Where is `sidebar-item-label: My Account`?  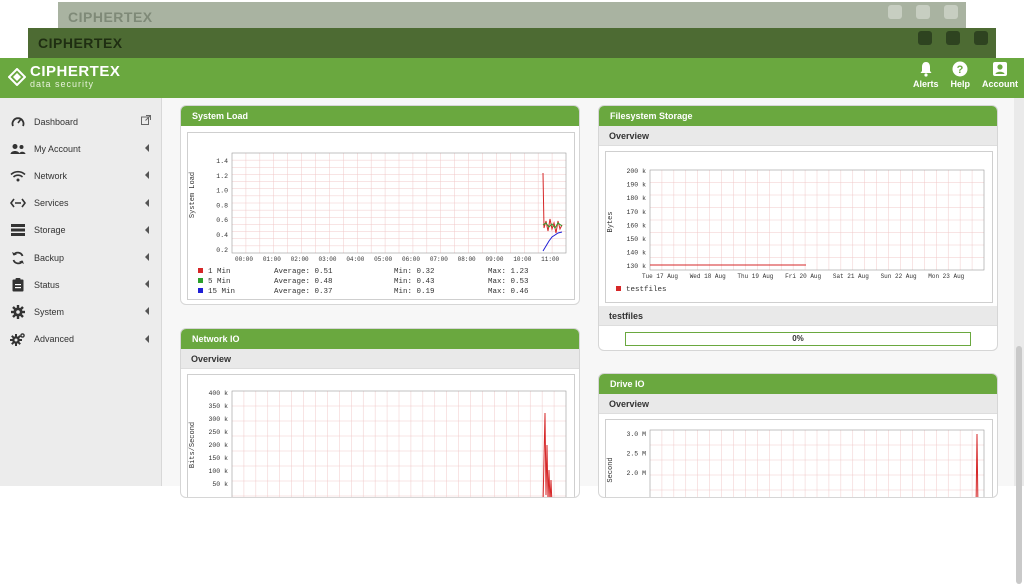 sidebar-item-label: My Account is located at coordinates (57, 148).